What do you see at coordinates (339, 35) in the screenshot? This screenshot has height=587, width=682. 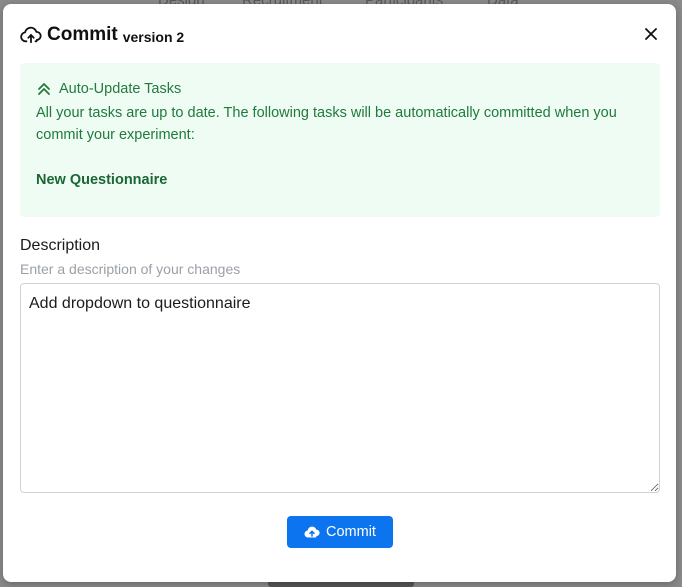 I see `modal-header: Commit version 2` at bounding box center [339, 35].